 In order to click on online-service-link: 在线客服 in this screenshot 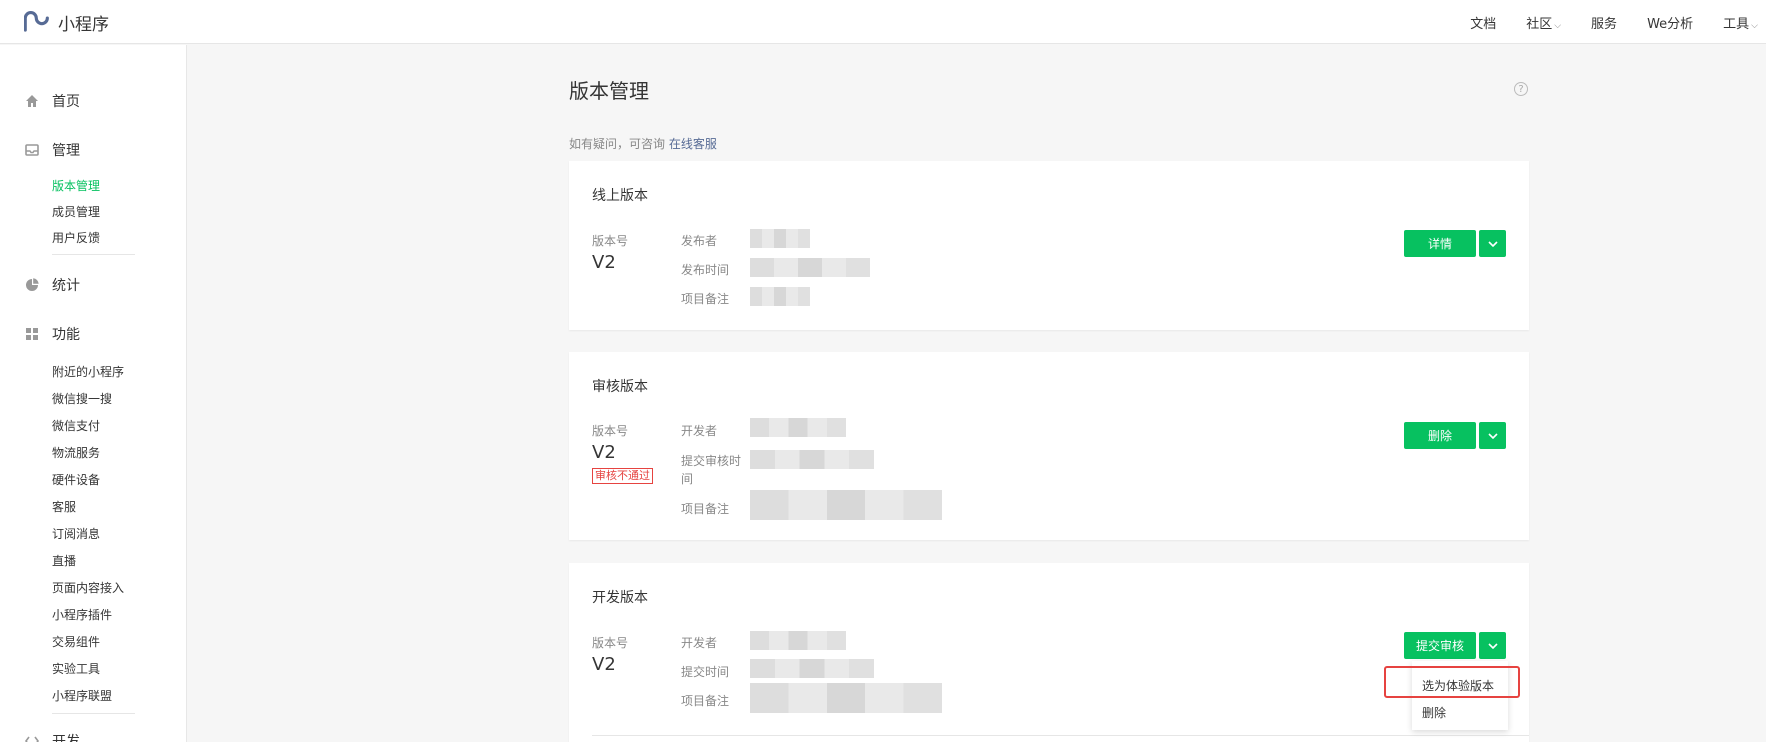, I will do `click(693, 144)`.